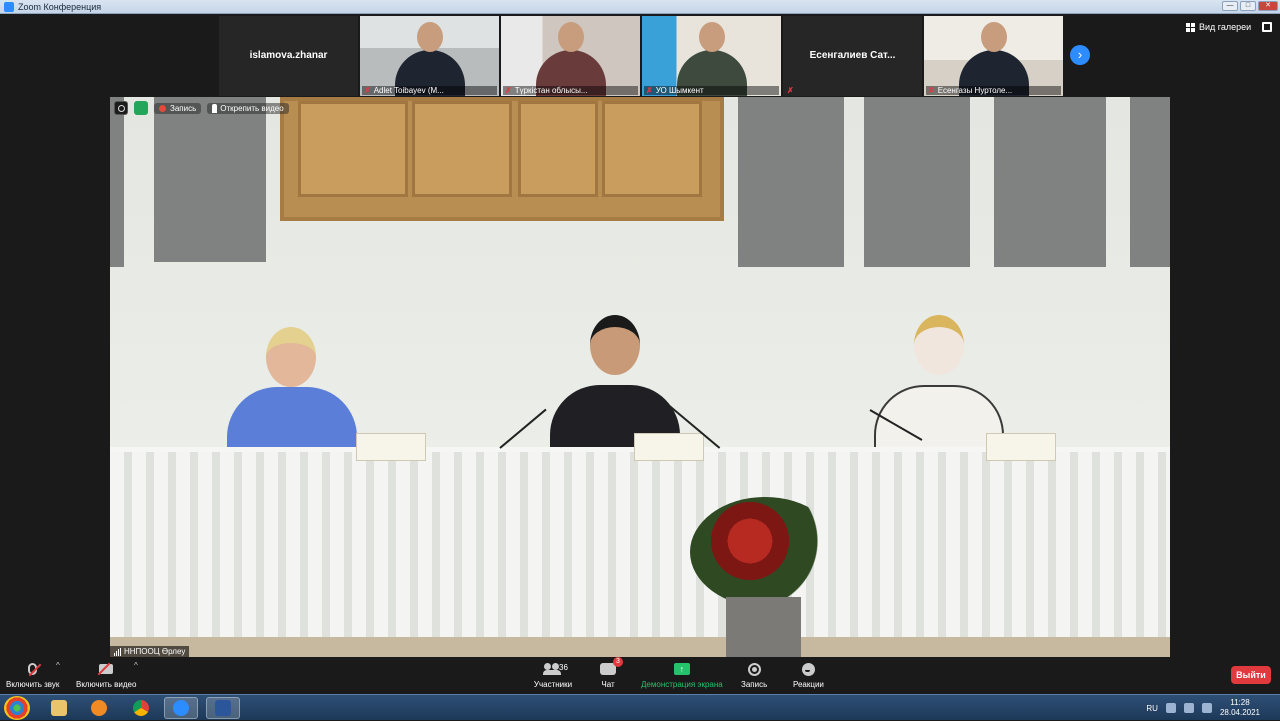 Image resolution: width=1280 pixels, height=721 pixels. I want to click on speaker-name: ННПООЦ Өрлеу, so click(155, 651).